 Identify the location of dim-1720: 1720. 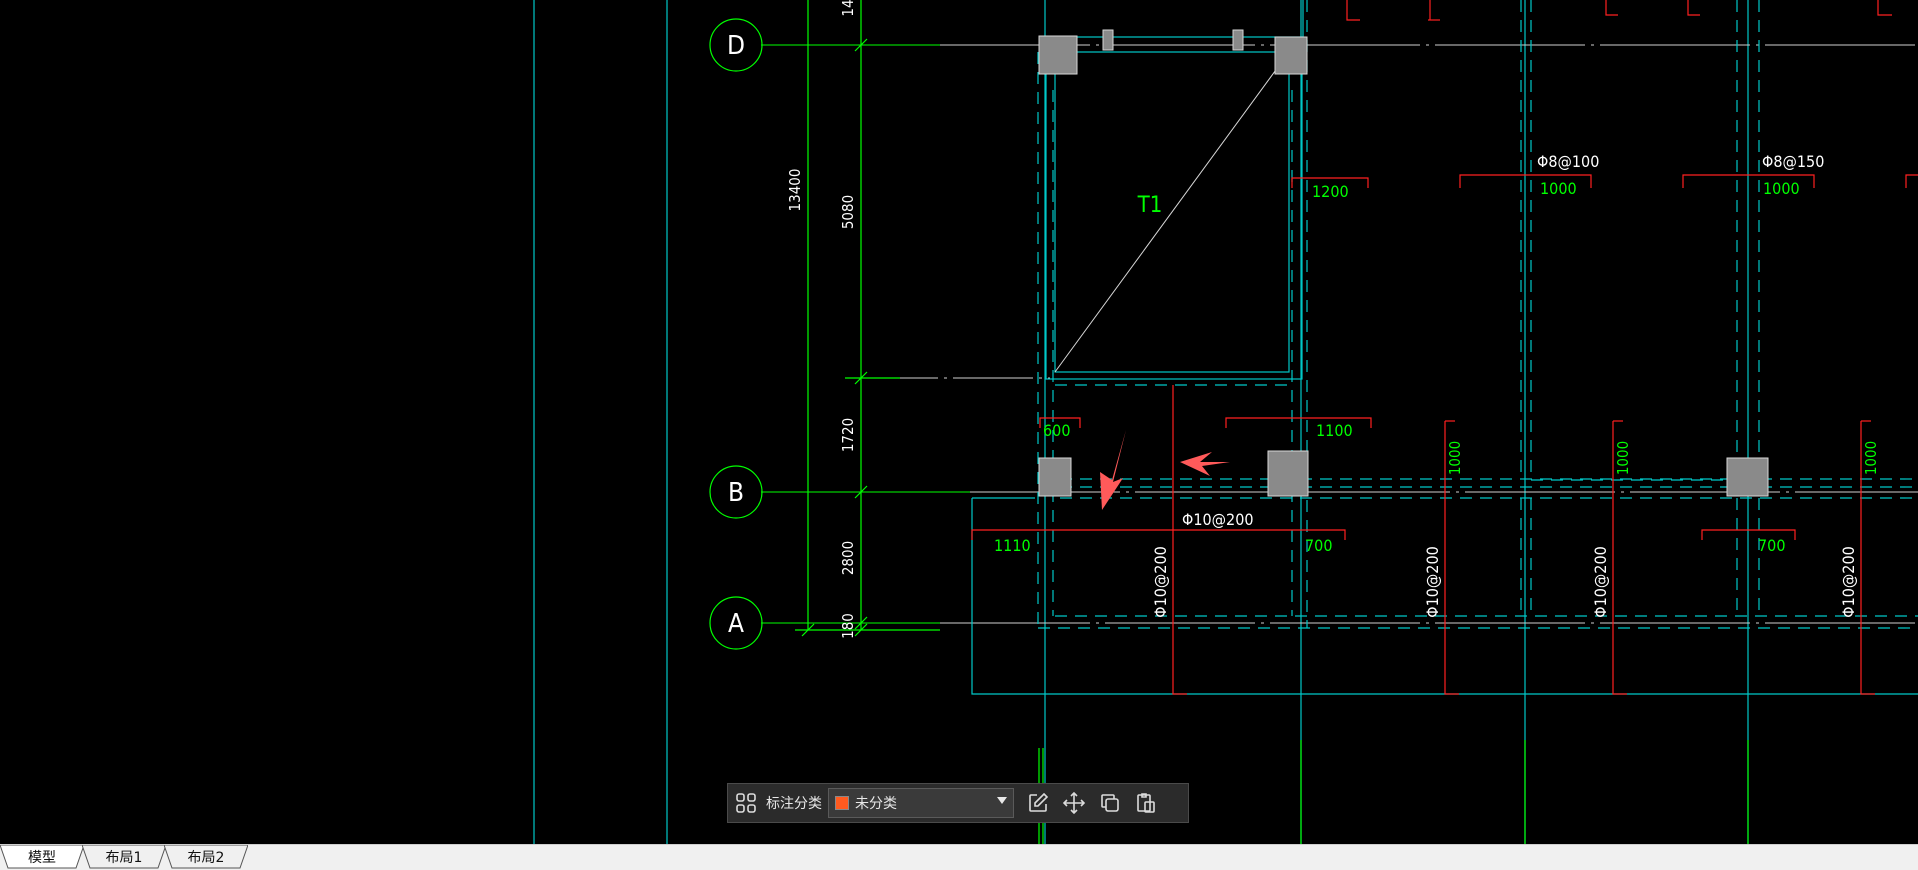
(848, 435).